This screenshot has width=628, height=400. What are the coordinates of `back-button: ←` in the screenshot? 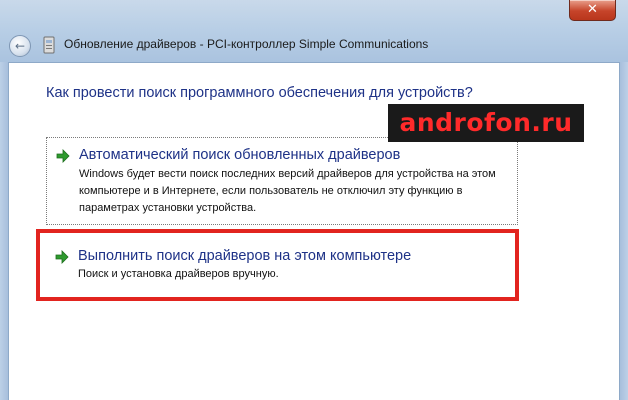 It's located at (20, 46).